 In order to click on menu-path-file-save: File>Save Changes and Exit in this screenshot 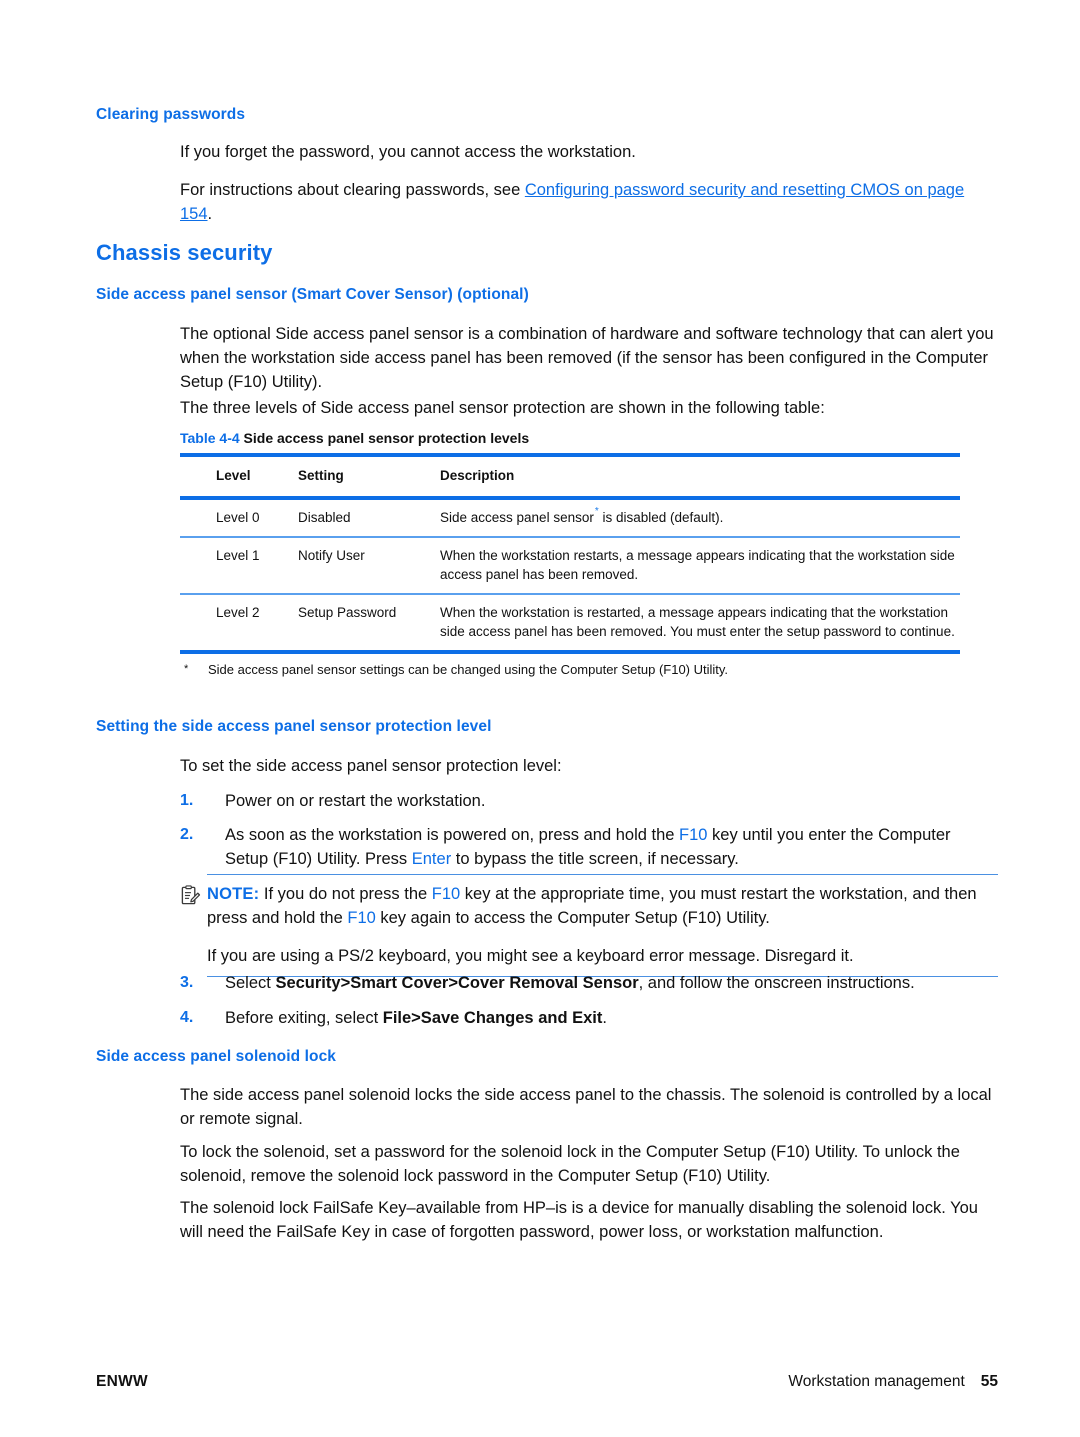, I will do `click(492, 1018)`.